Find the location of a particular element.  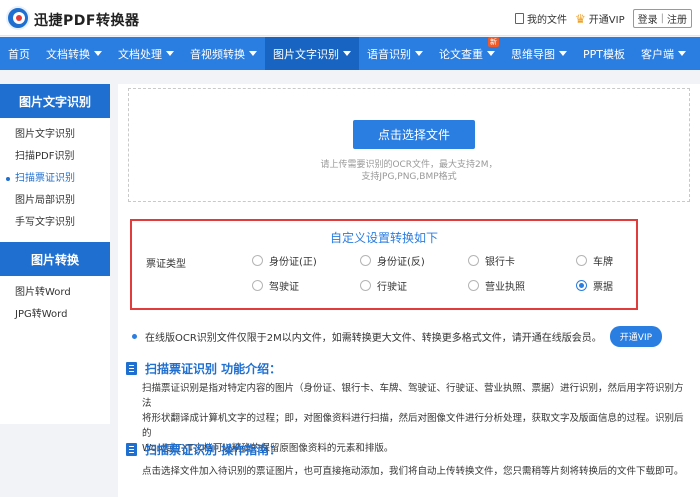

nav-mindmap: 思维导图 is located at coordinates (539, 53).